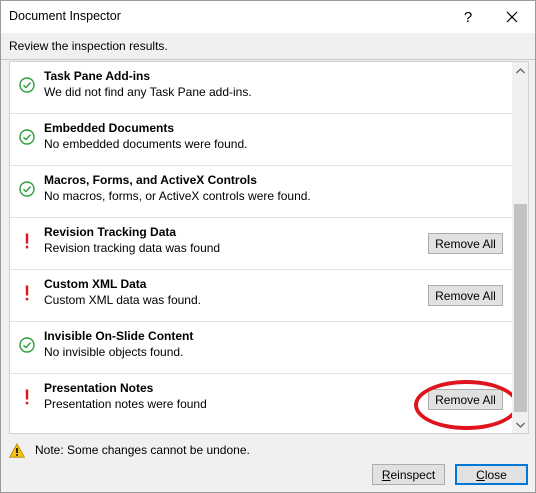 This screenshot has width=536, height=493. I want to click on reinspect-accelerator: R, so click(386, 474).